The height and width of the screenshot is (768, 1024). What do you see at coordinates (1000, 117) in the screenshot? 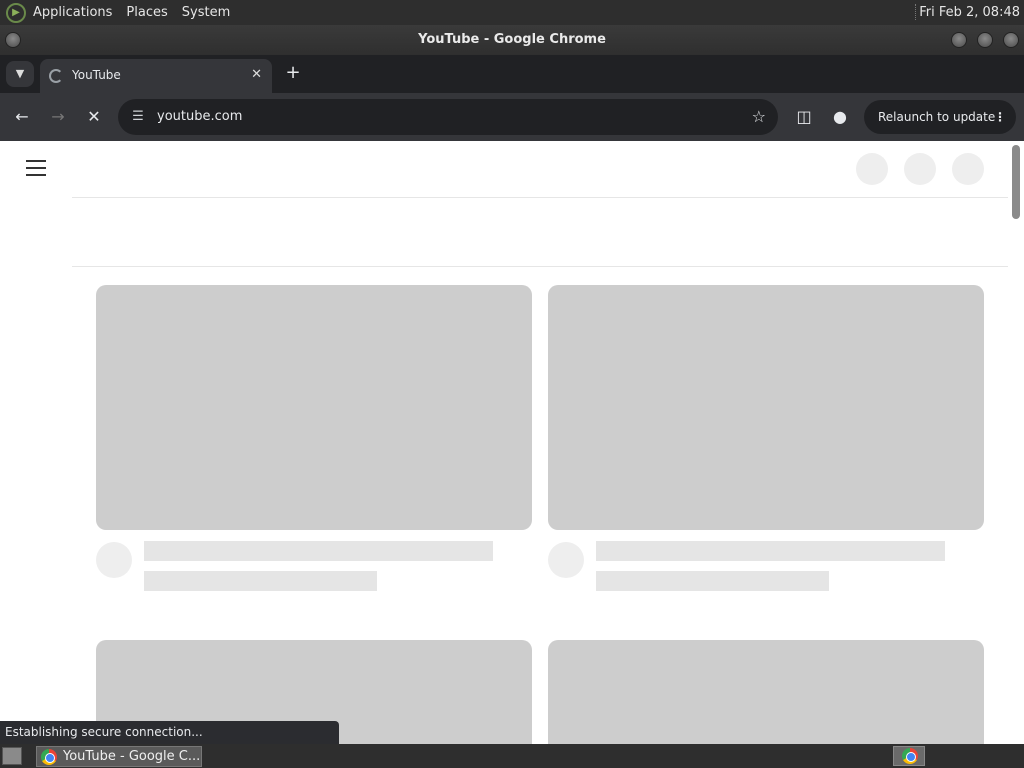
I see `kebab-menu-icon: ⋮` at bounding box center [1000, 117].